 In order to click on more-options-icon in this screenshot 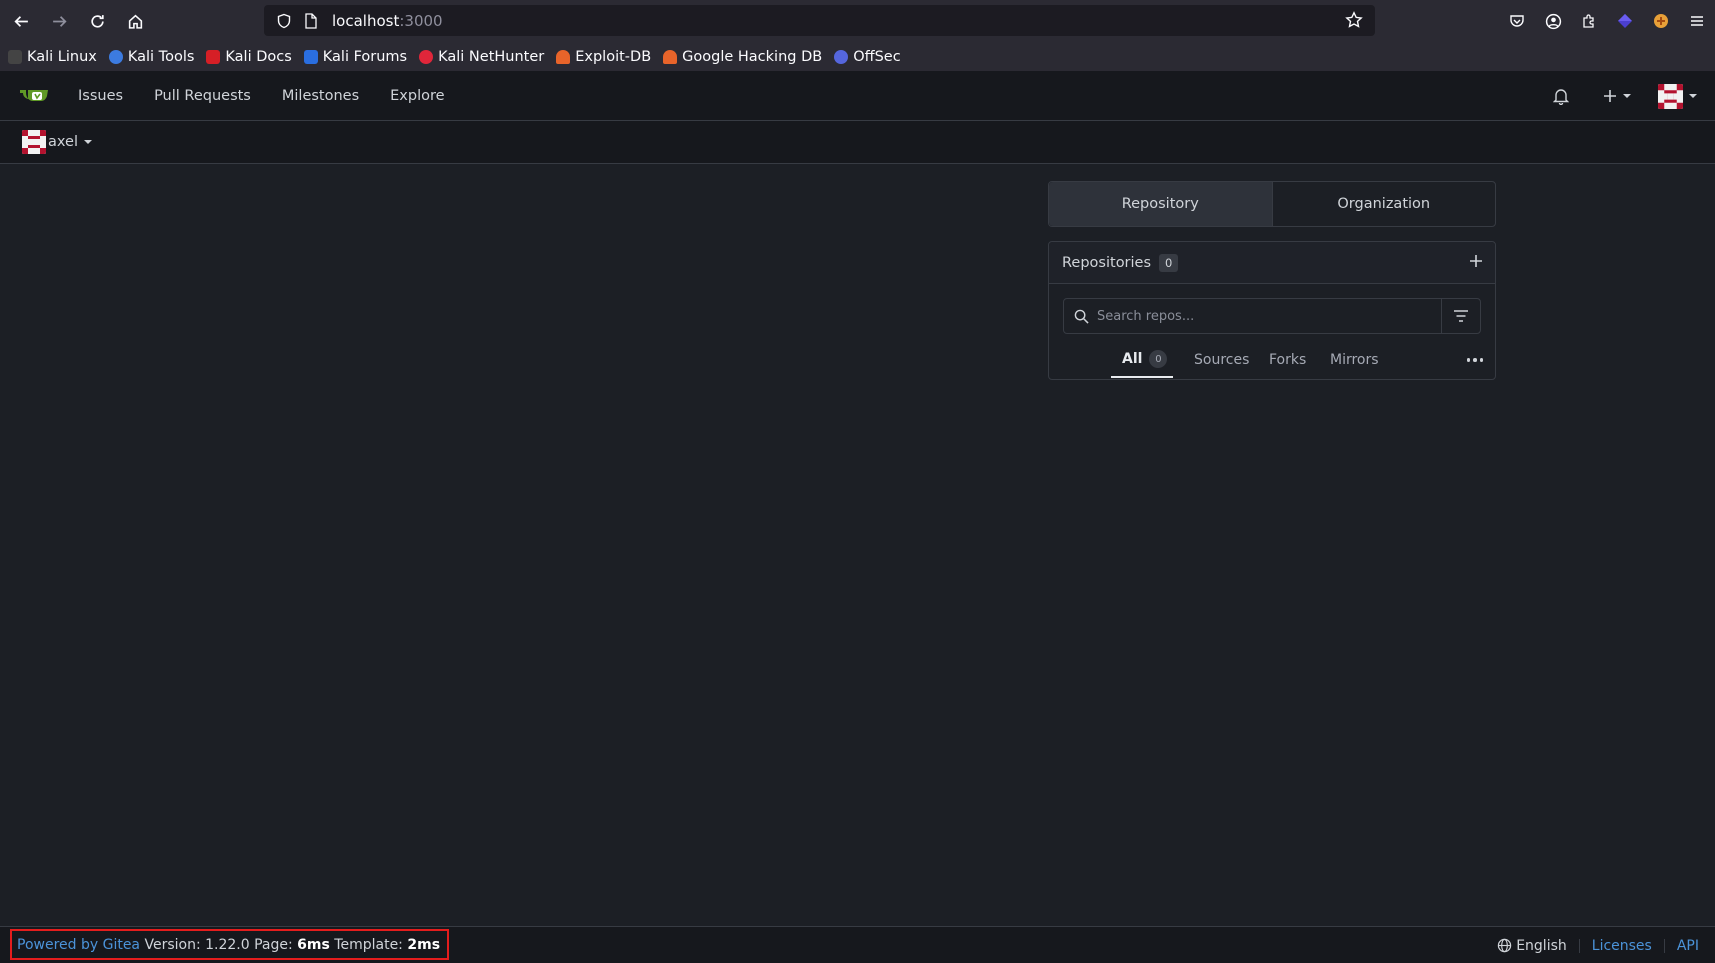, I will do `click(1474, 360)`.